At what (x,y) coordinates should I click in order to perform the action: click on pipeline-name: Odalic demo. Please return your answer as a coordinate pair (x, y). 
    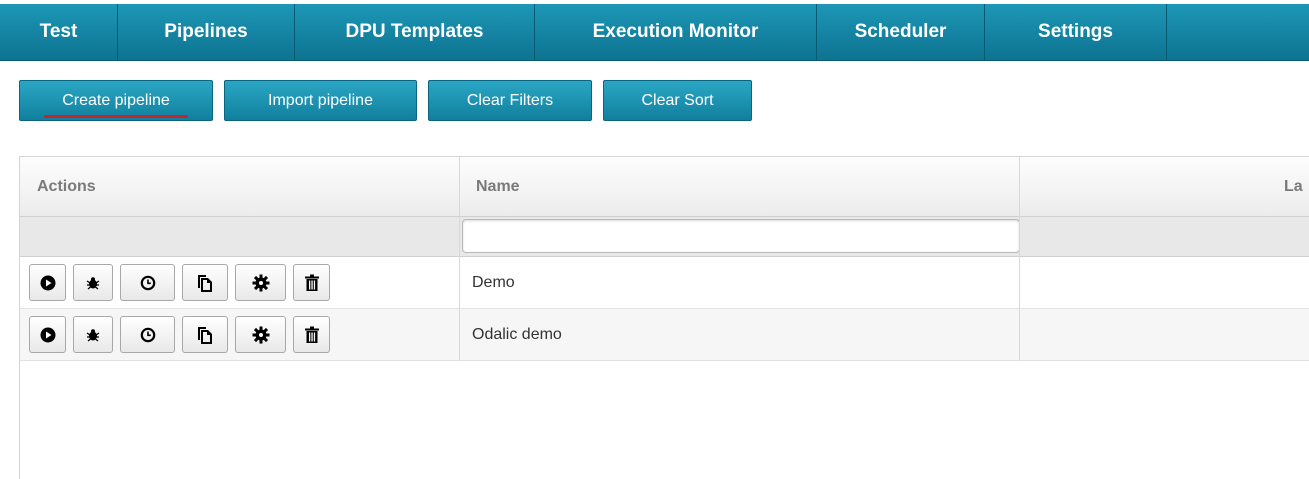
    Looking at the image, I should click on (517, 334).